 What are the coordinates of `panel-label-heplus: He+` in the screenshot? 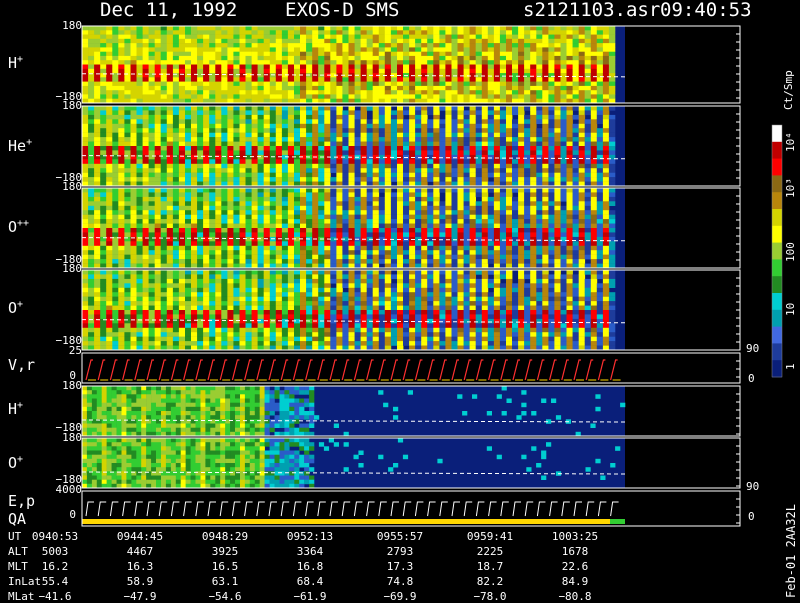 It's located at (20, 144).